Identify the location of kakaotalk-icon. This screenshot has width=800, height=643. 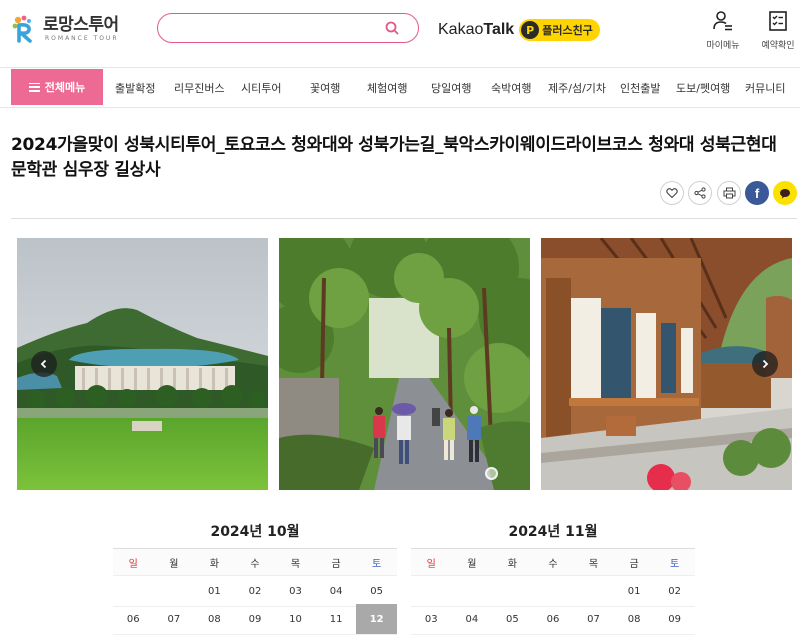
(785, 193).